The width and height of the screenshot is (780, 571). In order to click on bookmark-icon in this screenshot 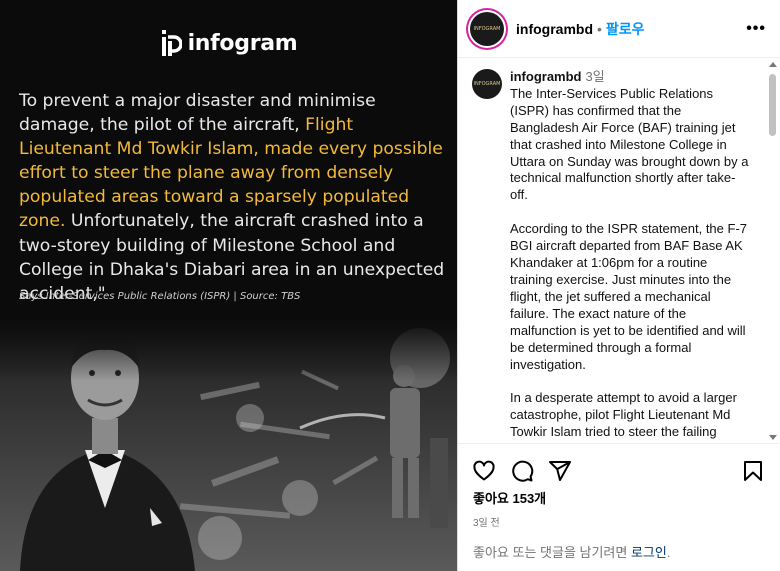, I will do `click(753, 471)`.